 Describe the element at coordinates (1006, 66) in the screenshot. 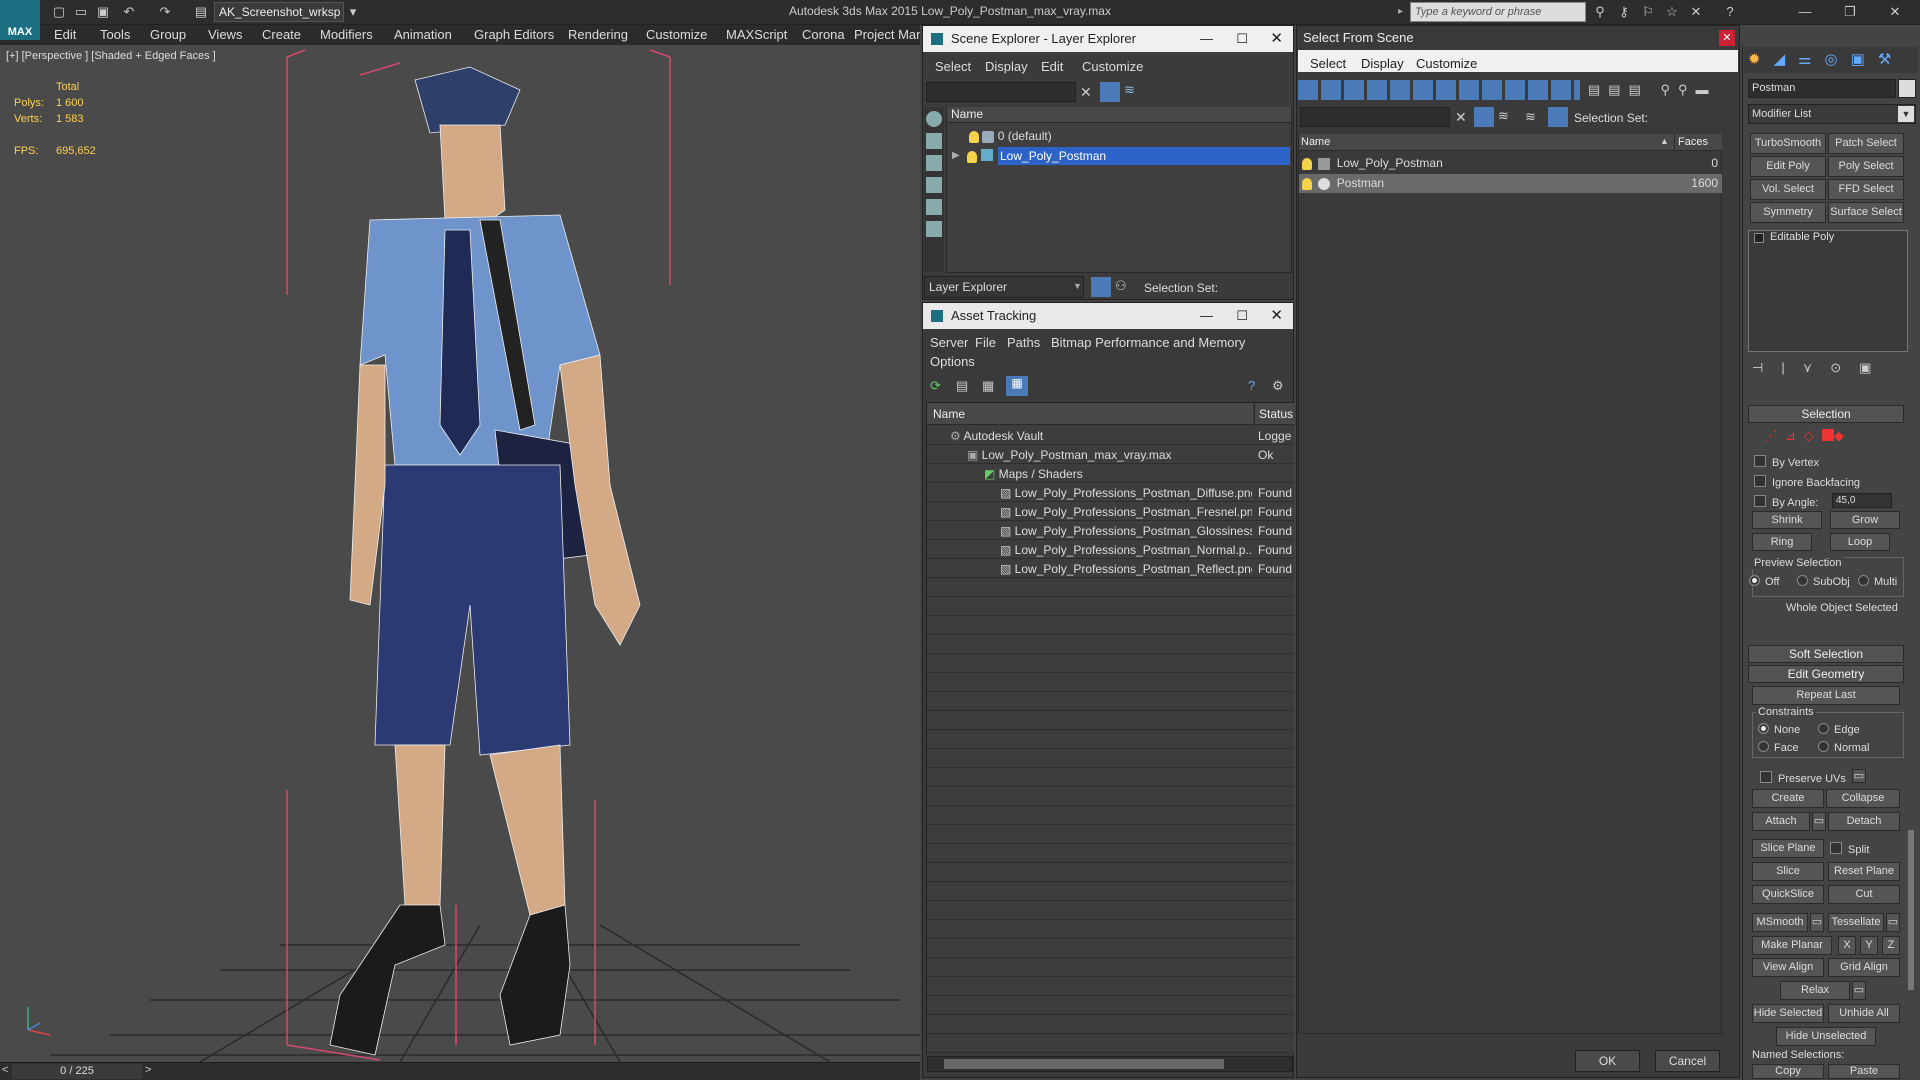

I see `se-menu-display: Display` at that location.